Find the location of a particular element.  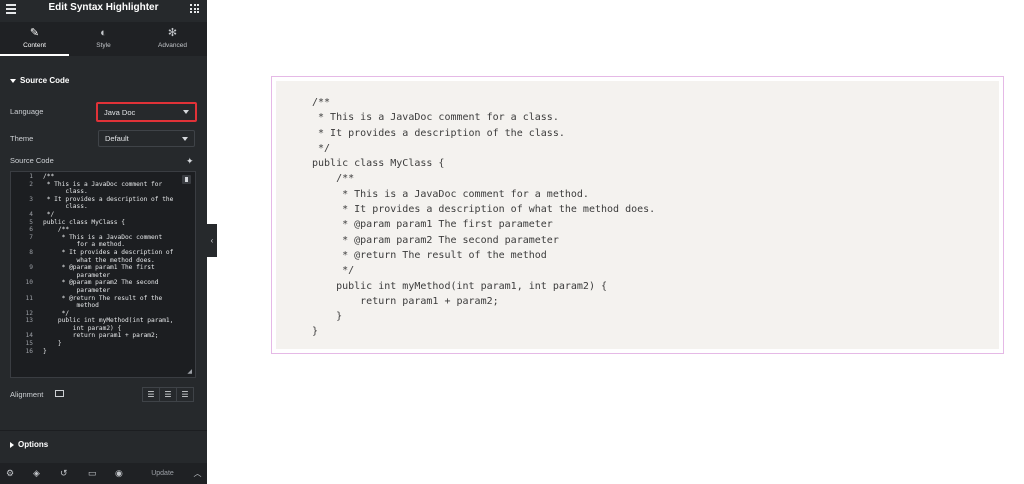

align-left-icon: ☰ is located at coordinates (151, 394).